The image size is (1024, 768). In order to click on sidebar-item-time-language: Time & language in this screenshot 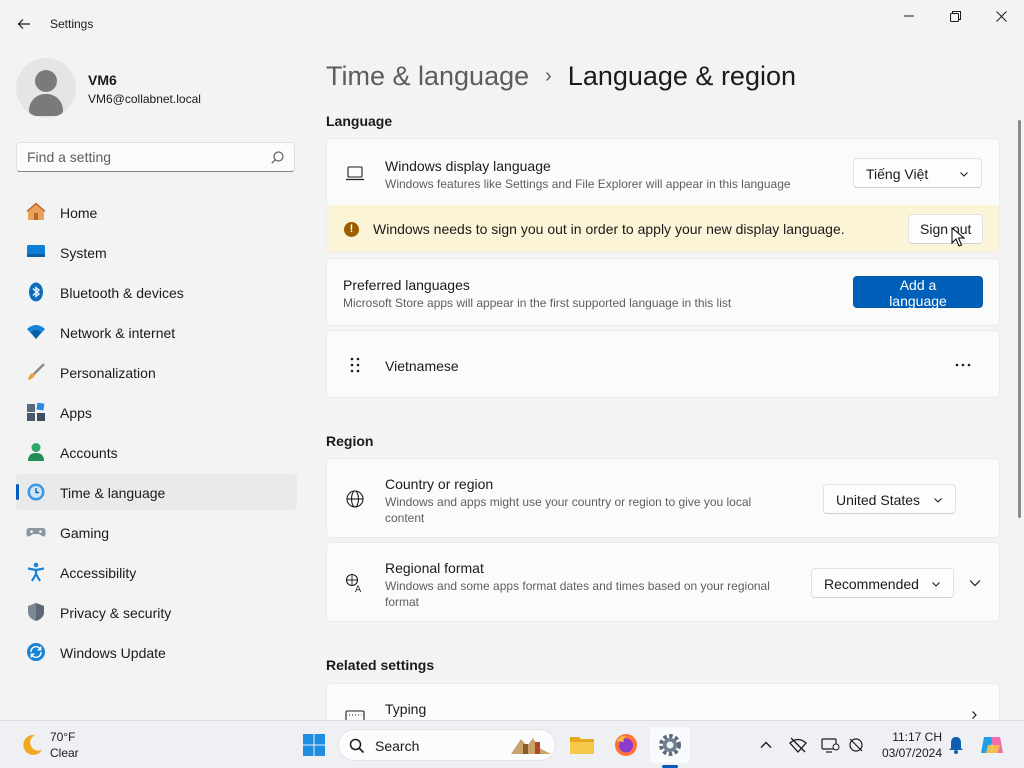, I will do `click(156, 492)`.